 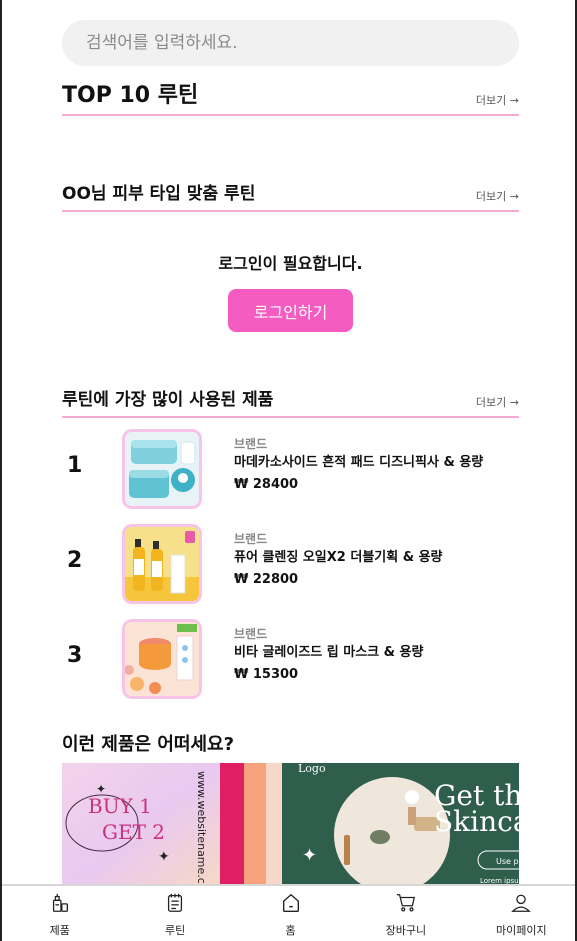 What do you see at coordinates (60, 902) in the screenshot?
I see `product-icon` at bounding box center [60, 902].